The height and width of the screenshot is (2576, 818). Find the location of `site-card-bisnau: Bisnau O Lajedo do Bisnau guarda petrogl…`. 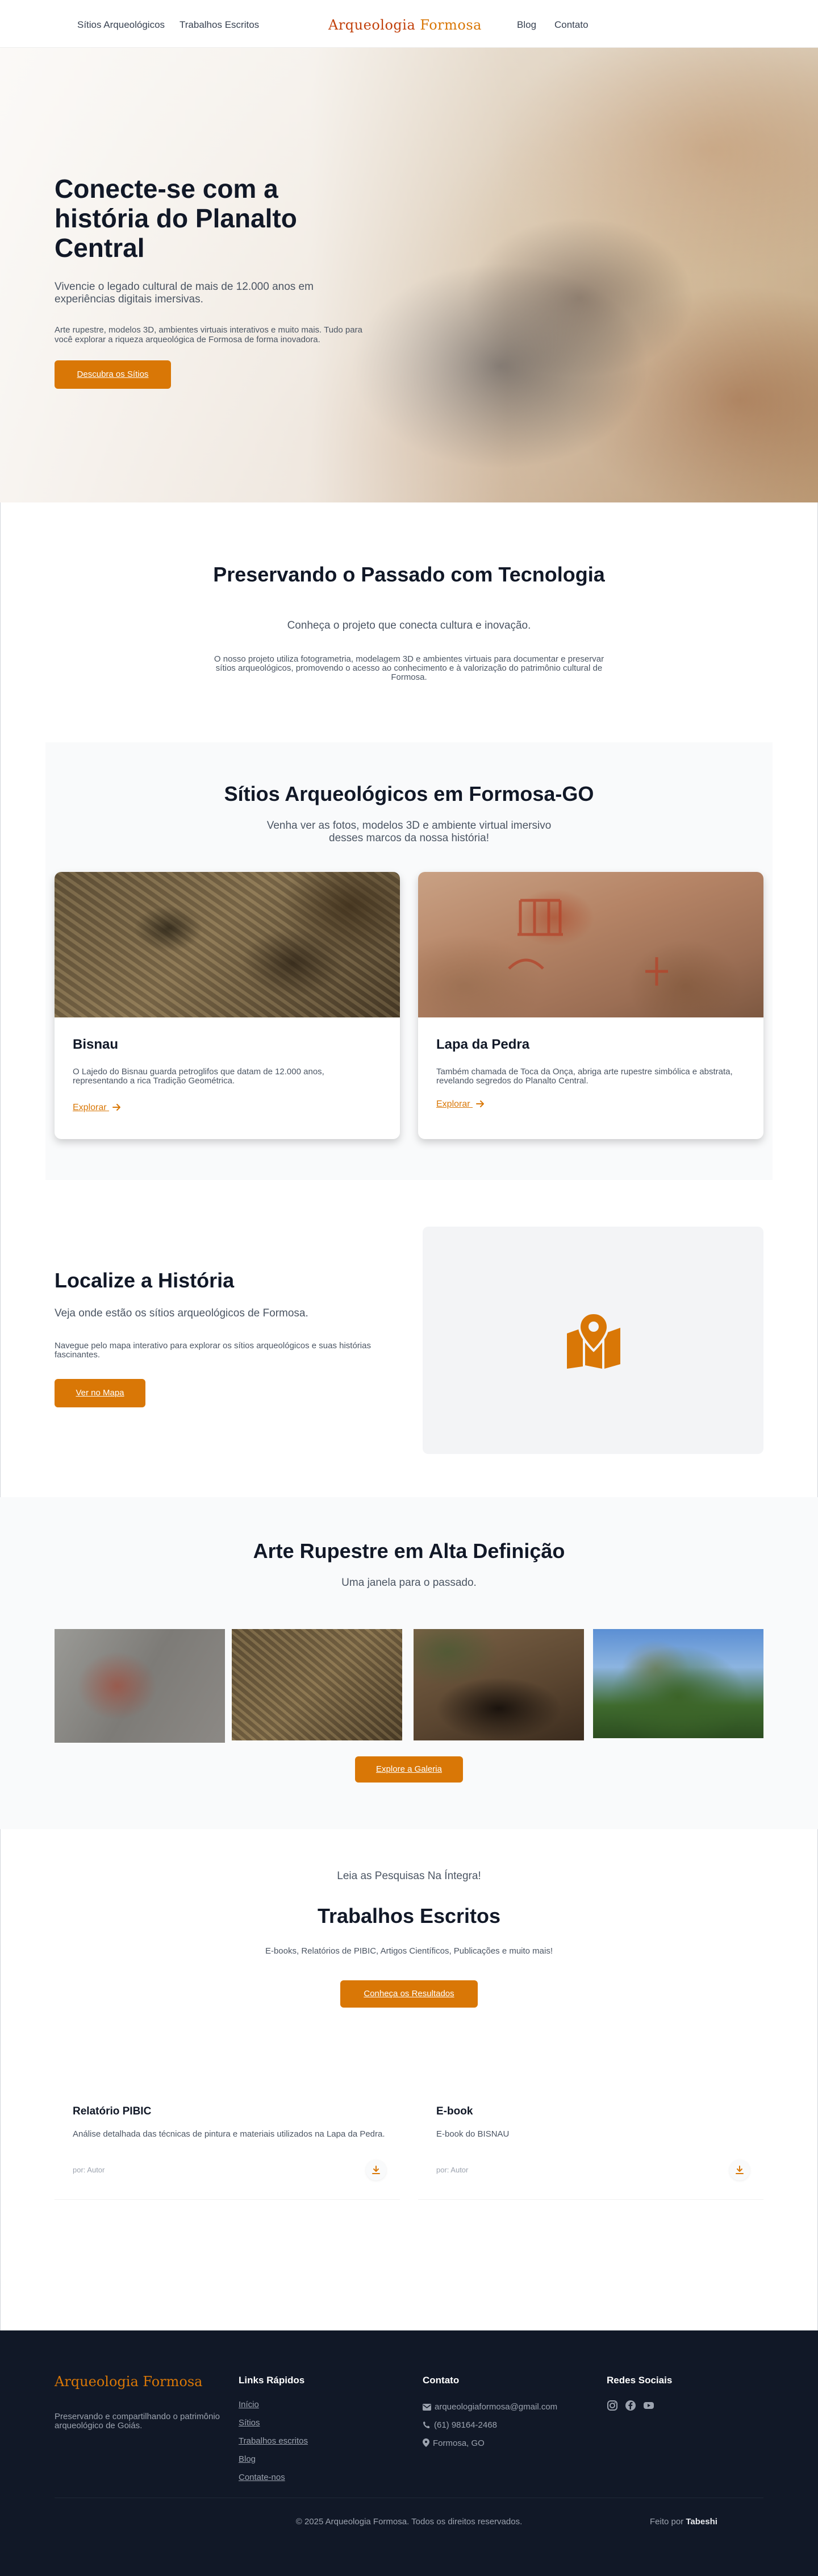

site-card-bisnau: Bisnau O Lajedo do Bisnau guarda petrogl… is located at coordinates (227, 1006).